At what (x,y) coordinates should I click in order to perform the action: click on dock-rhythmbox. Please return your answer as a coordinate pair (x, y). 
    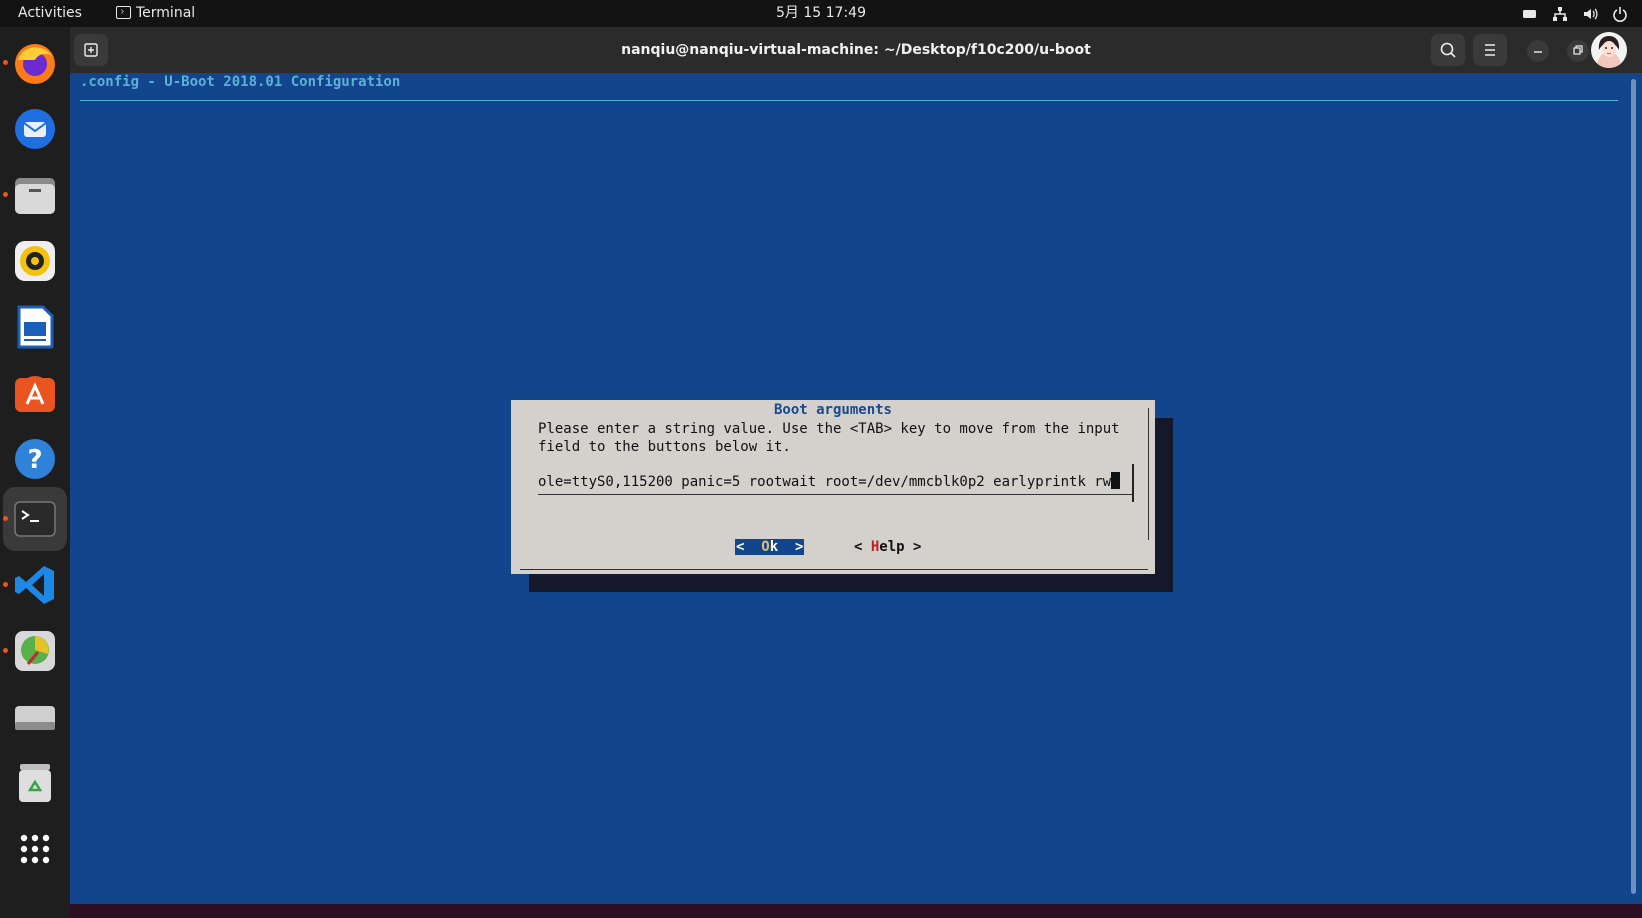
    Looking at the image, I should click on (35, 261).